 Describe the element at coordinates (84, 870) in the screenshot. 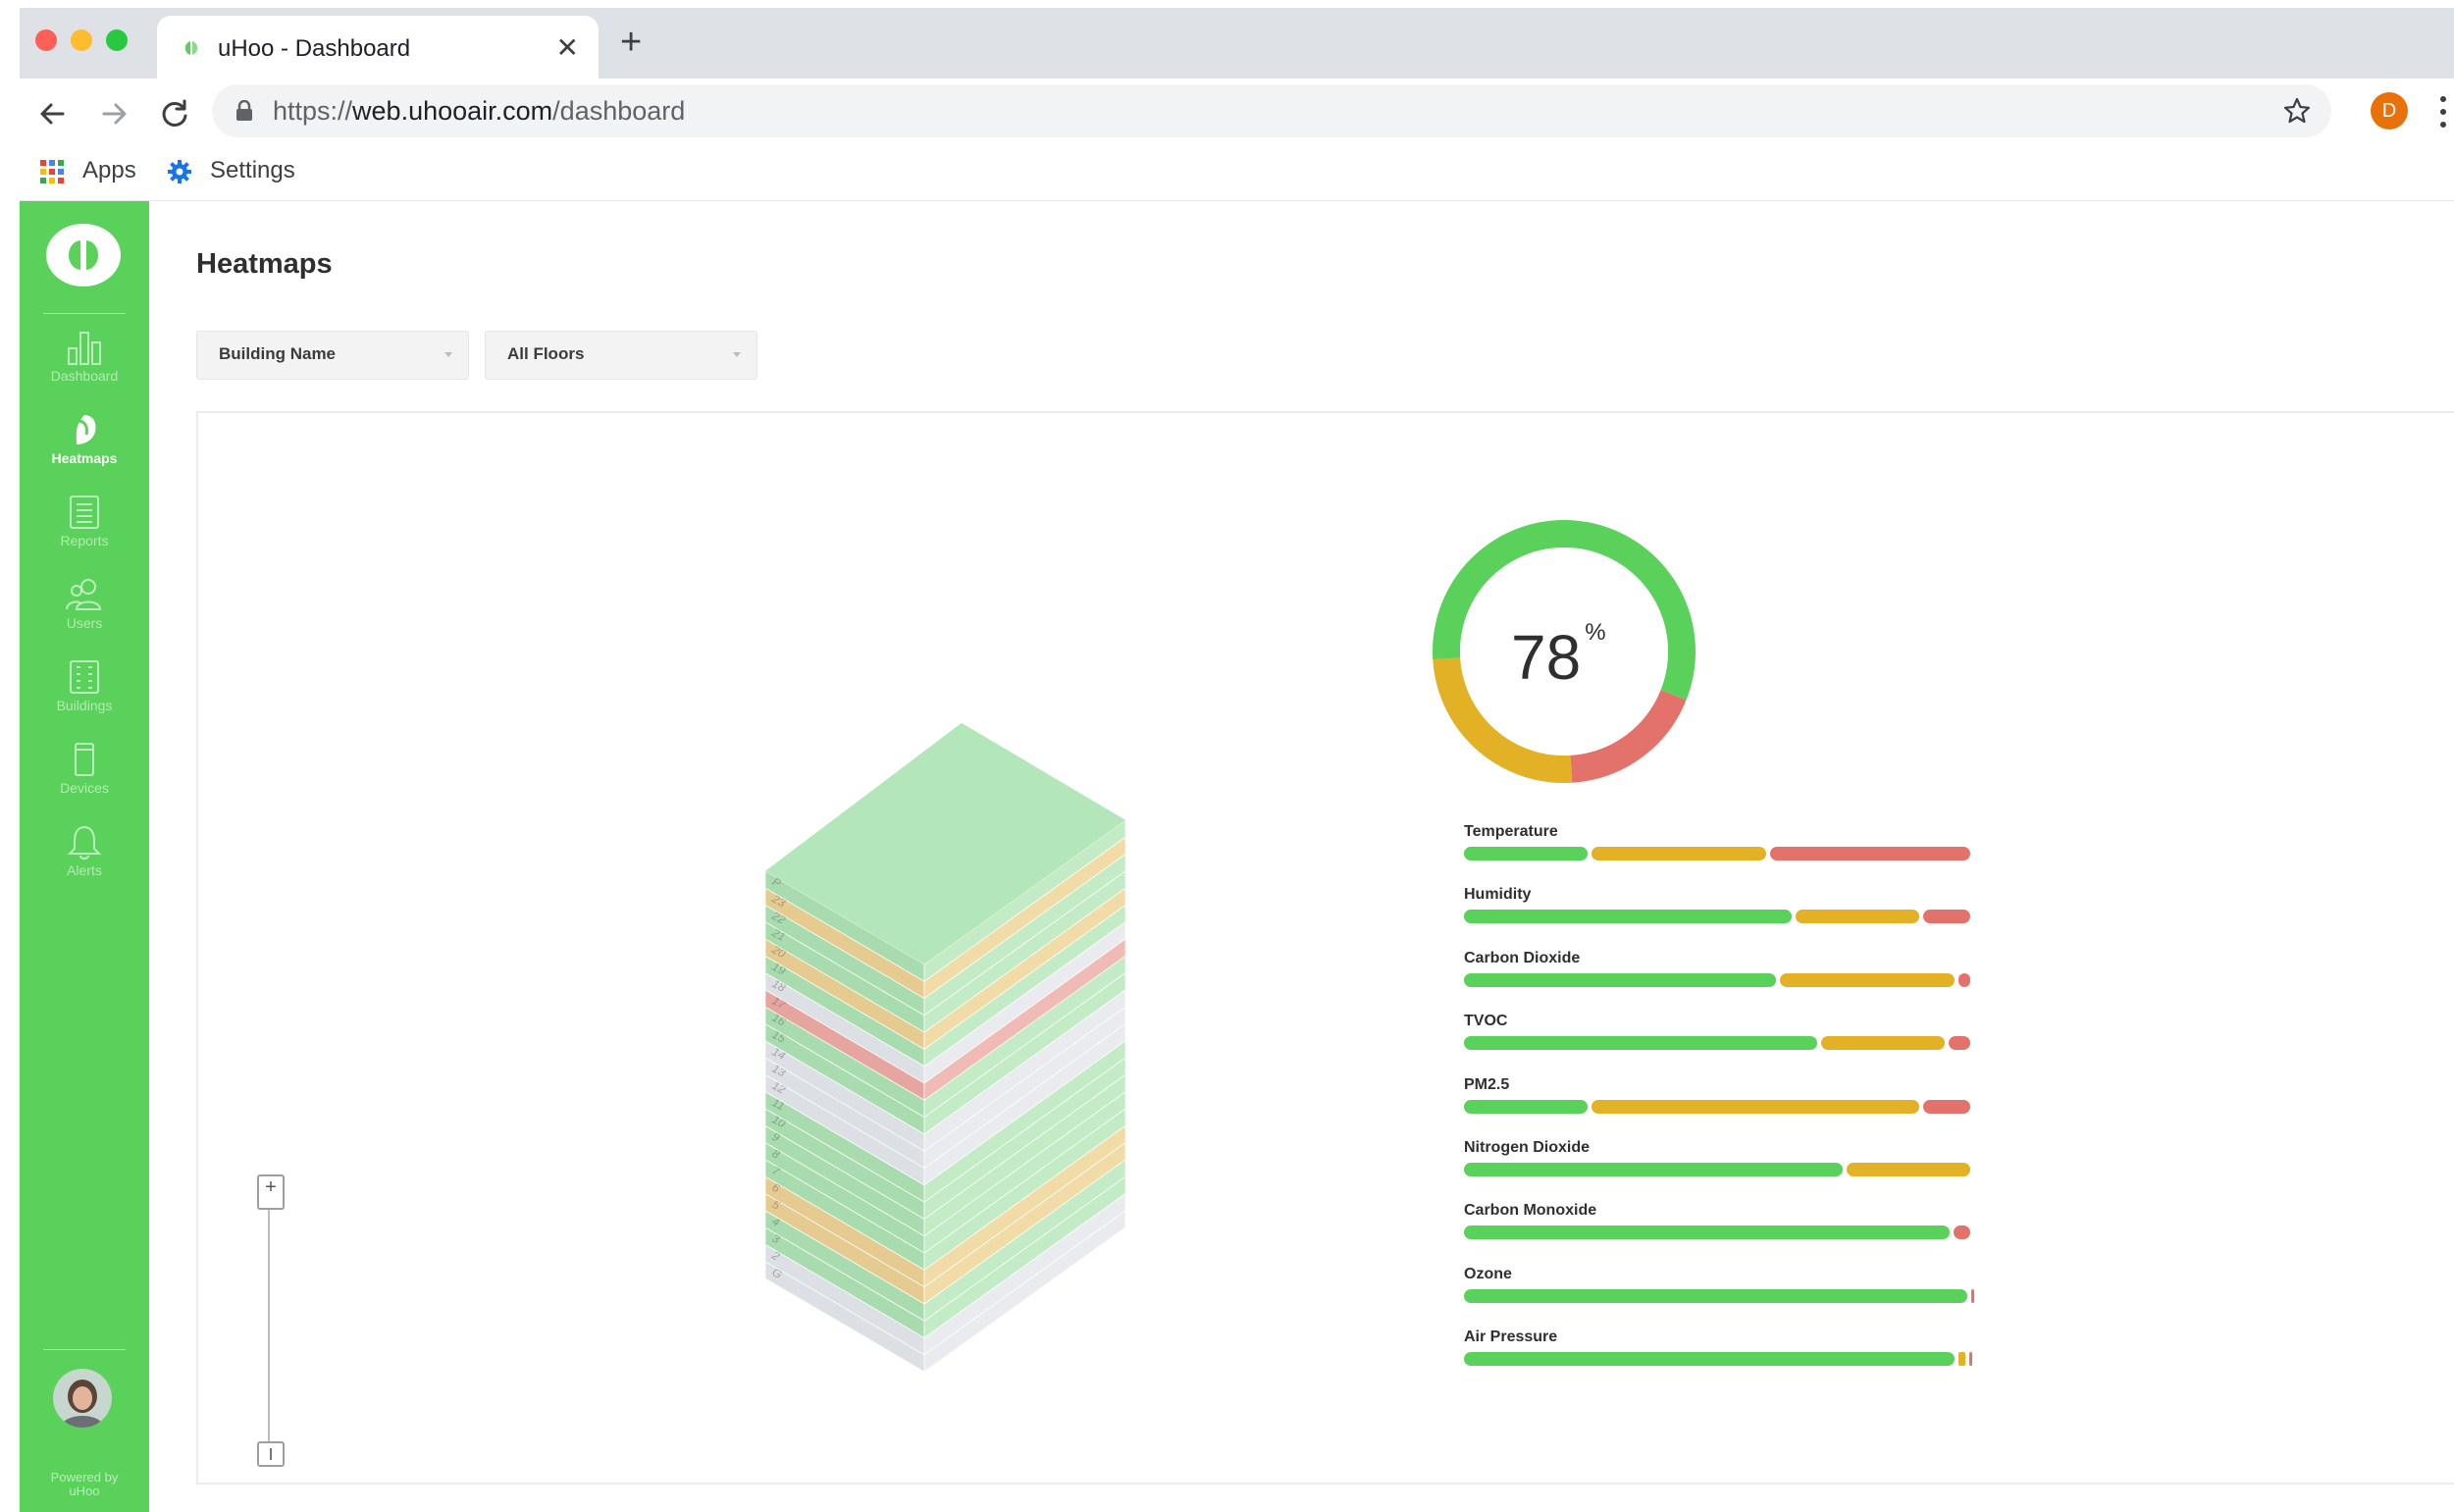

I see `sidebar-item-label: Alerts` at that location.